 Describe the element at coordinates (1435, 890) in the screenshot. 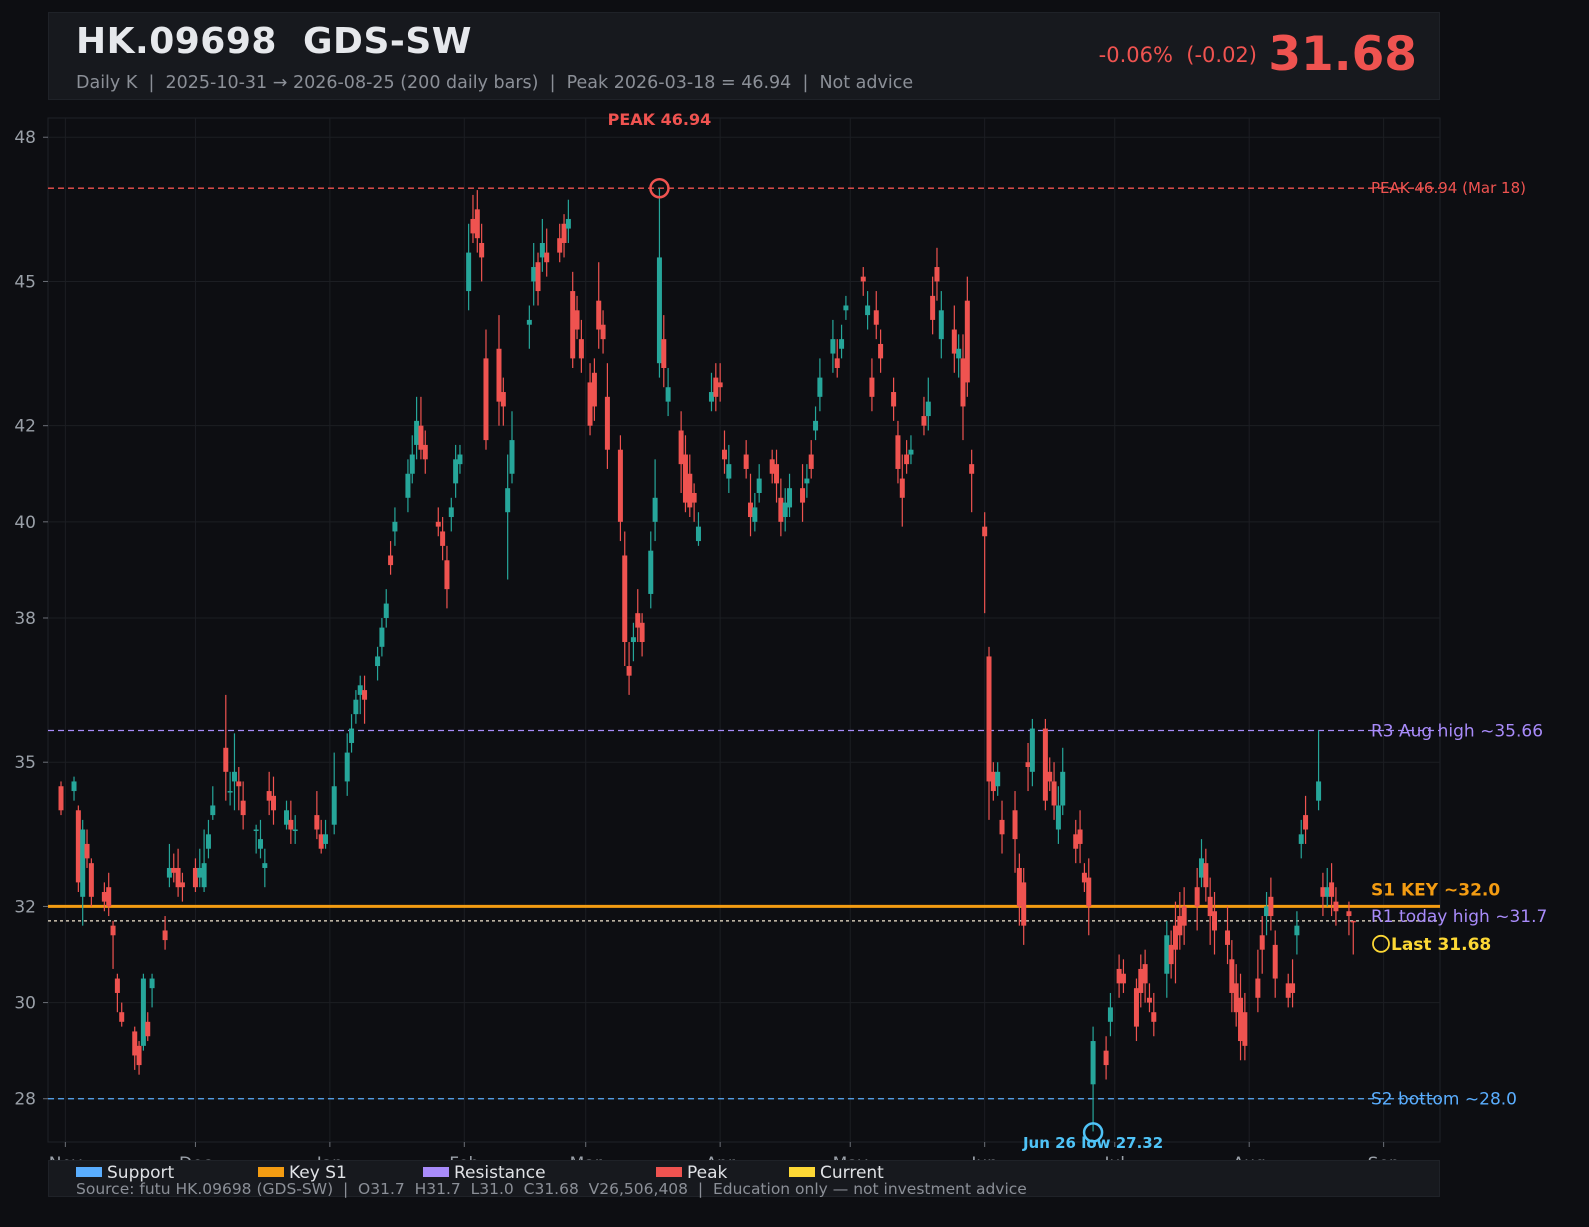

I see `level-label-s1: S1 KEY ~32.0` at that location.